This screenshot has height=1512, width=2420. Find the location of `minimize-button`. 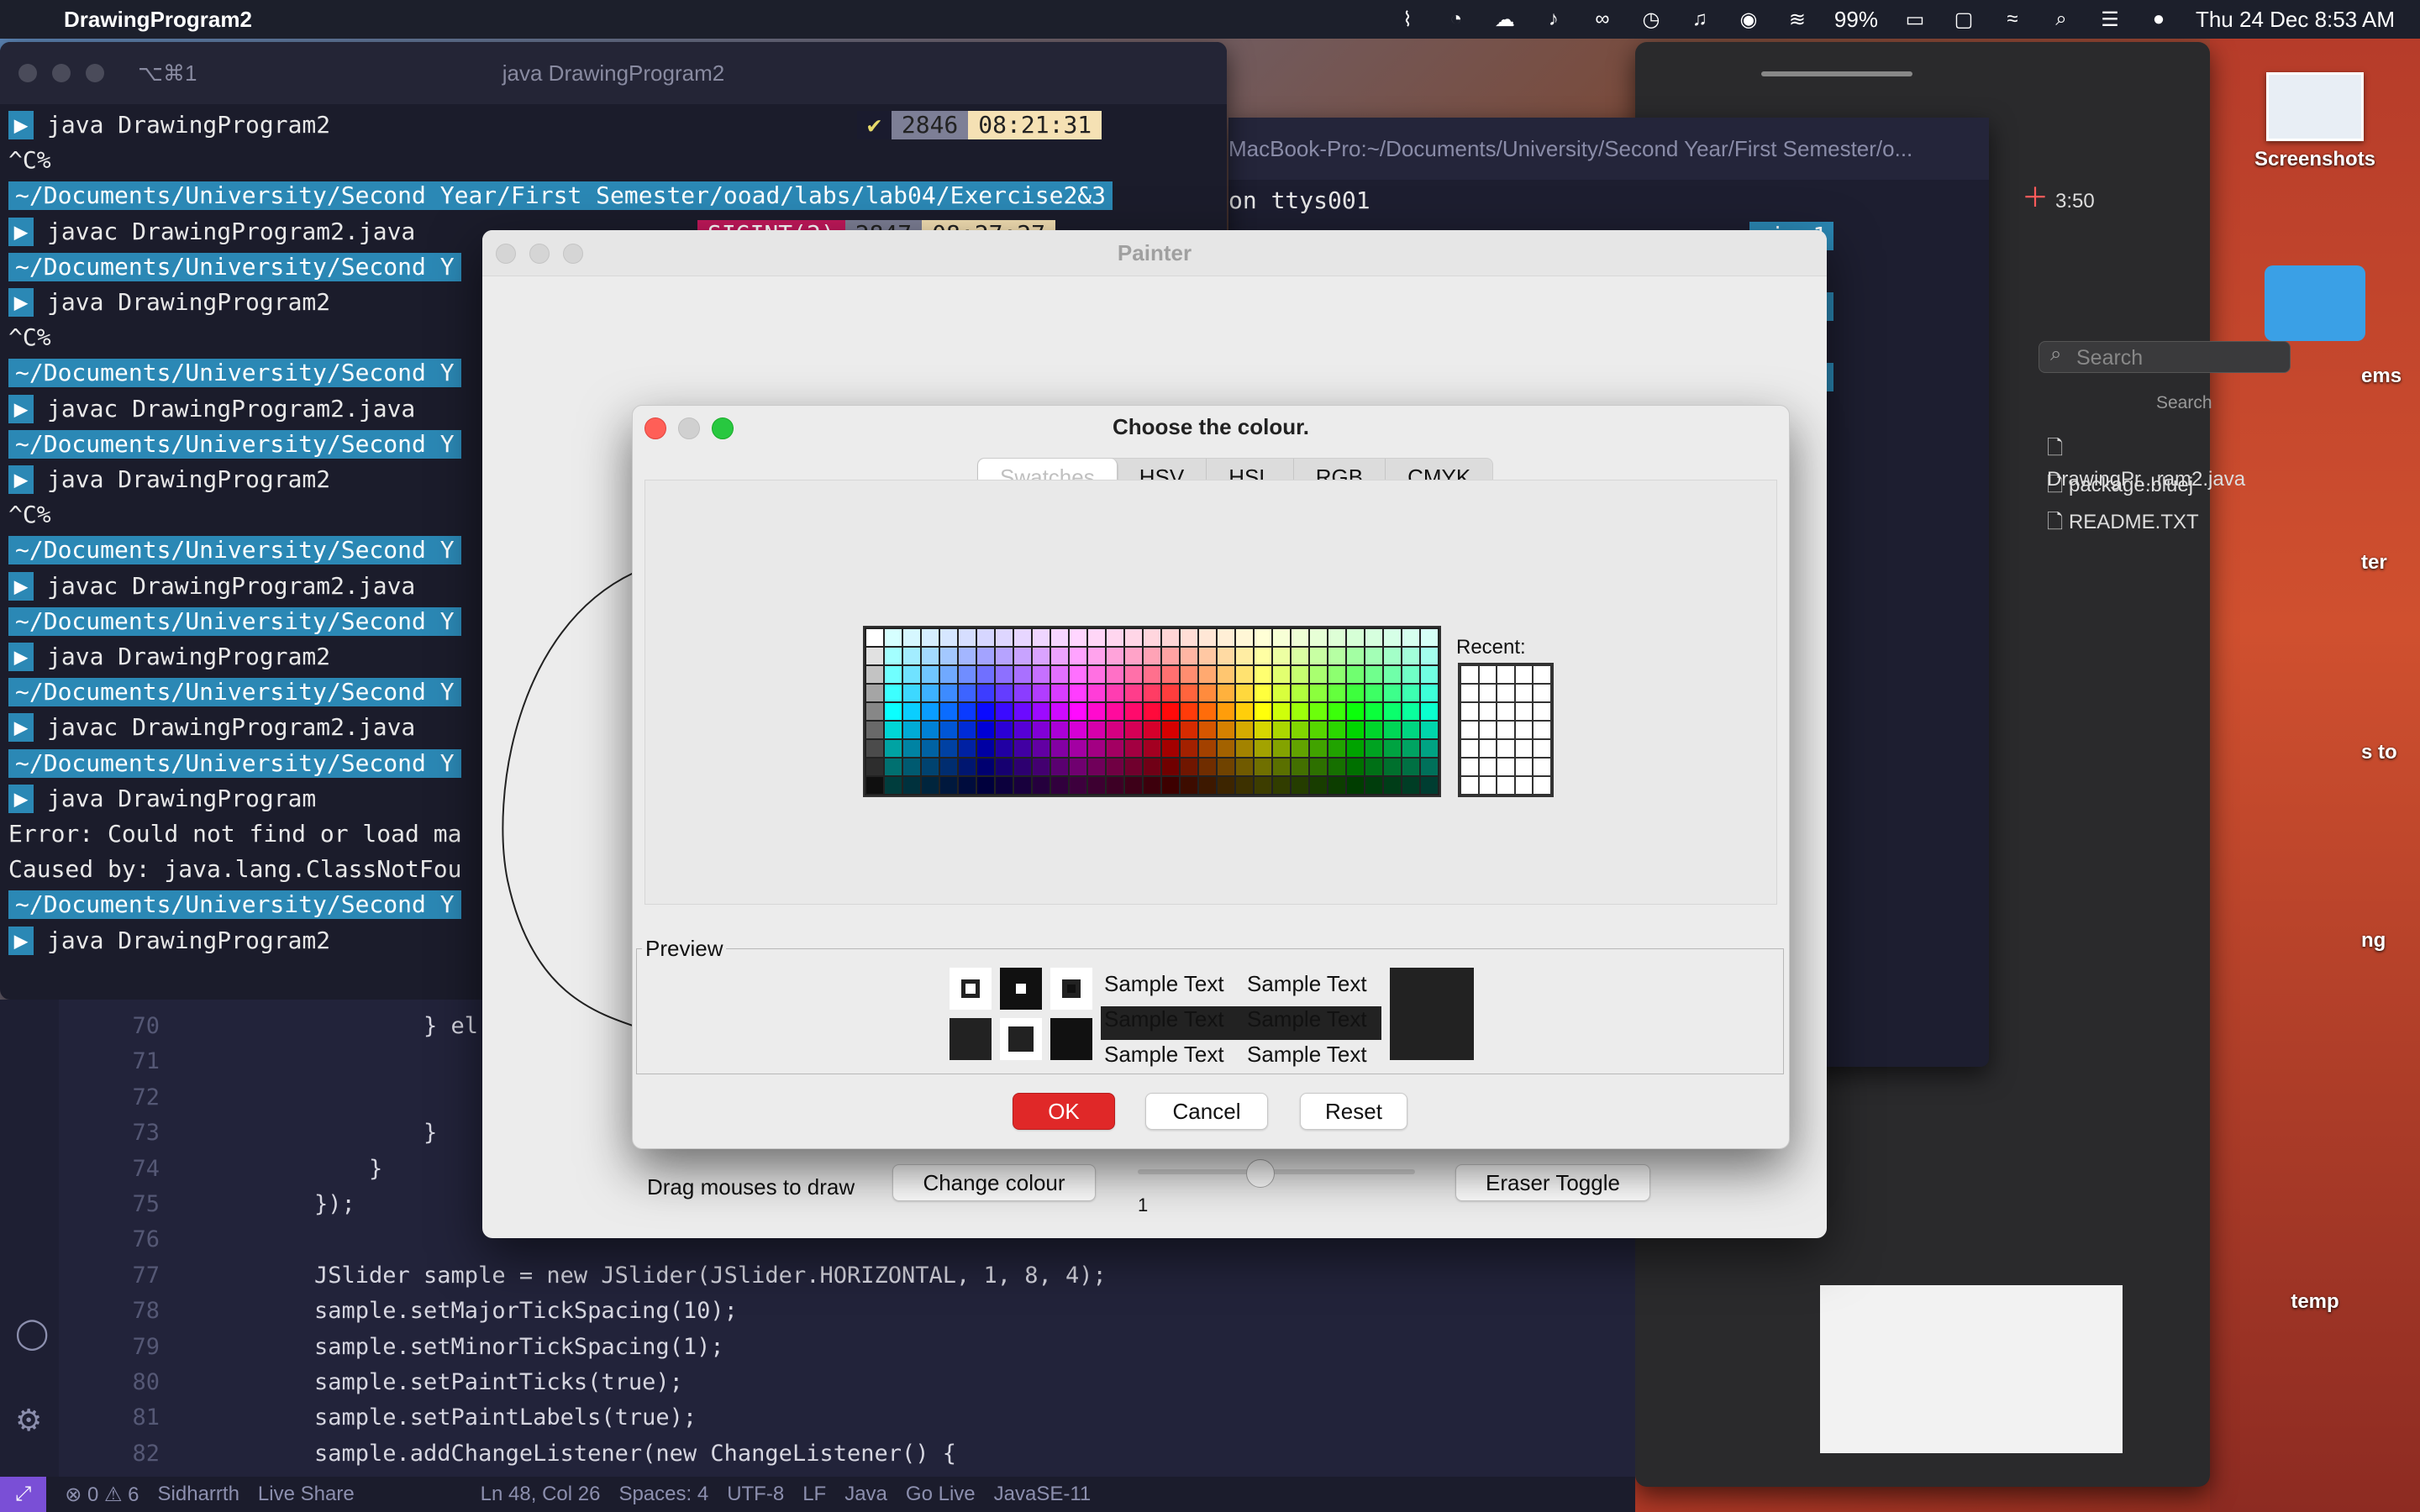

minimize-button is located at coordinates (539, 254).